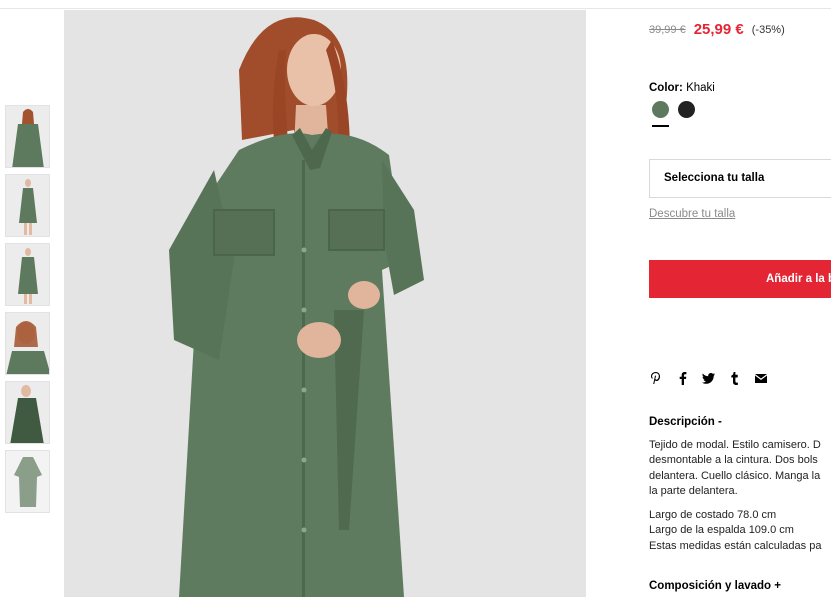 Image resolution: width=831 pixels, height=597 pixels. I want to click on sale-price: 25,99 €, so click(718, 30).